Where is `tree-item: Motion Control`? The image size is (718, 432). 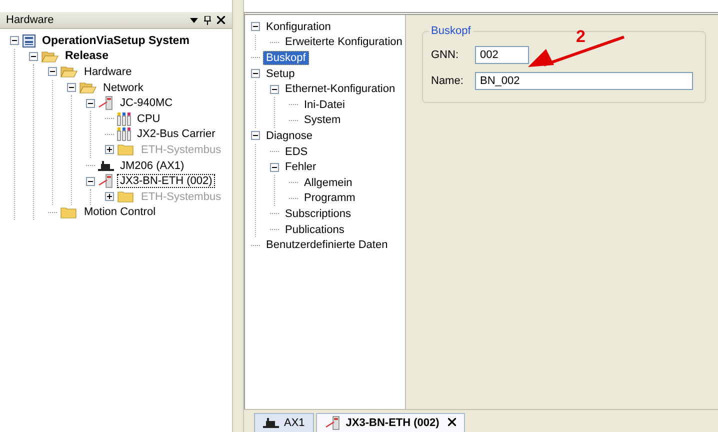
tree-item: Motion Control is located at coordinates (120, 212).